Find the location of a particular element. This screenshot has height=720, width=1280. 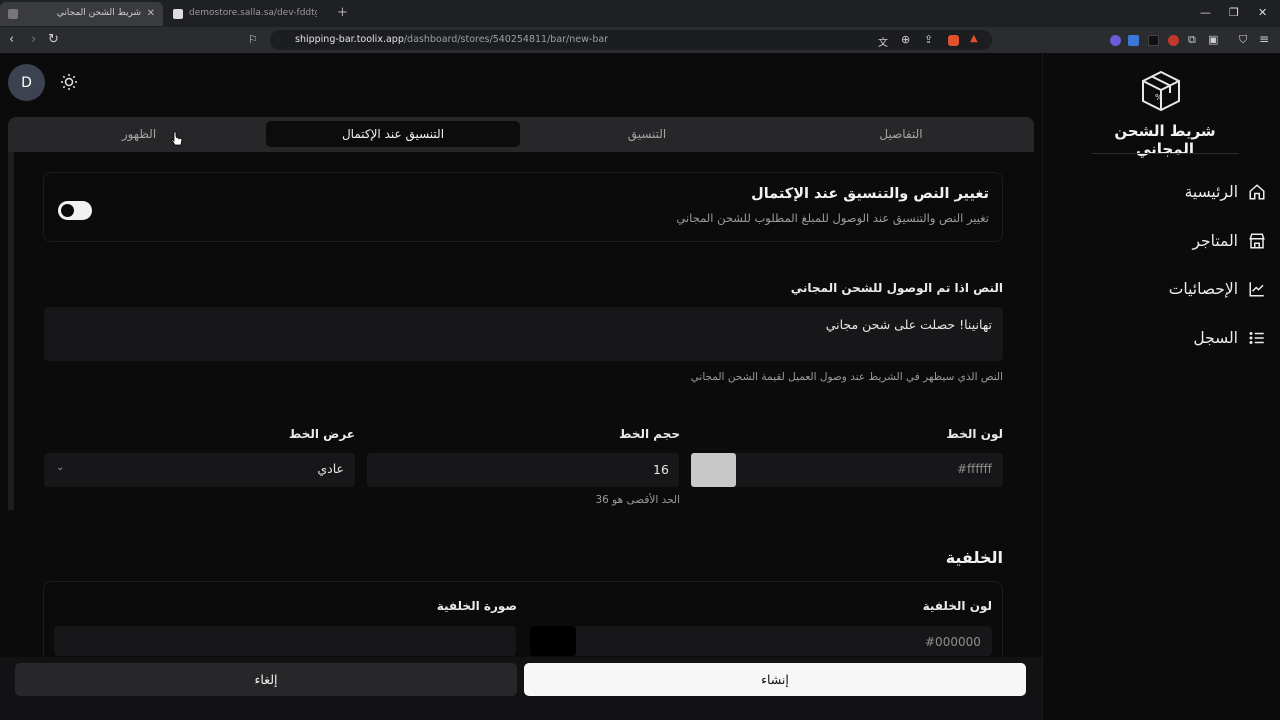

sidebar-item-label: المتاجر is located at coordinates (1215, 241).